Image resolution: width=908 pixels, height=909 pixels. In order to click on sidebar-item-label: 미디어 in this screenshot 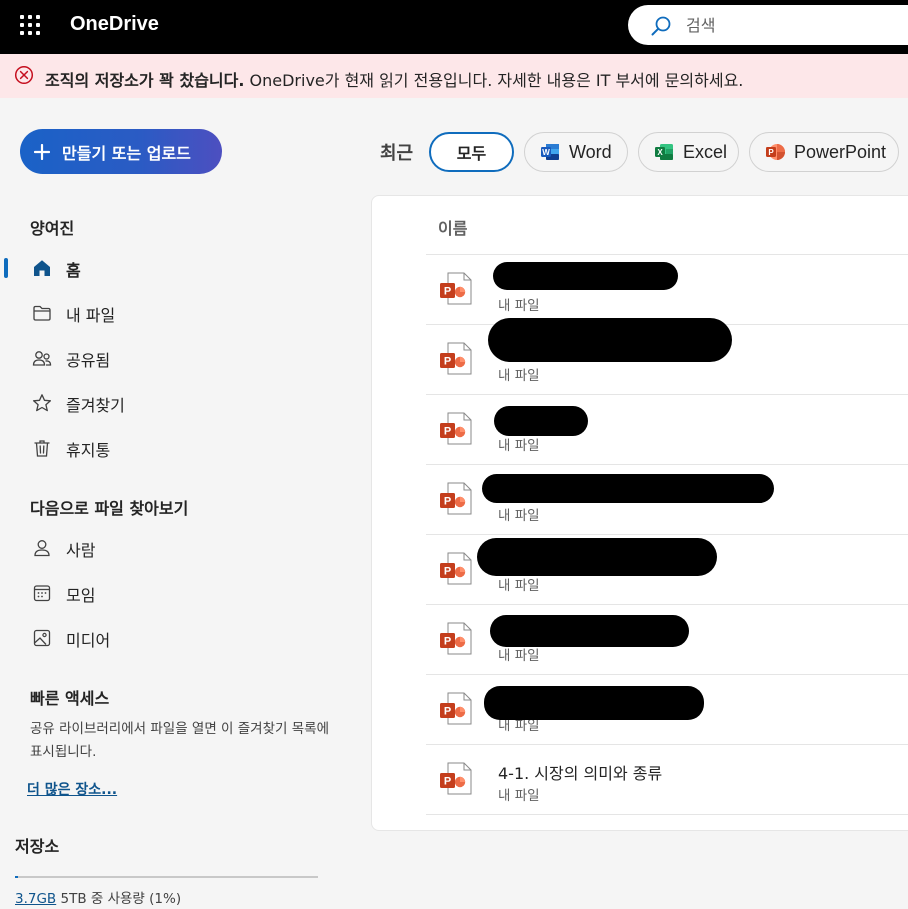, I will do `click(88, 640)`.